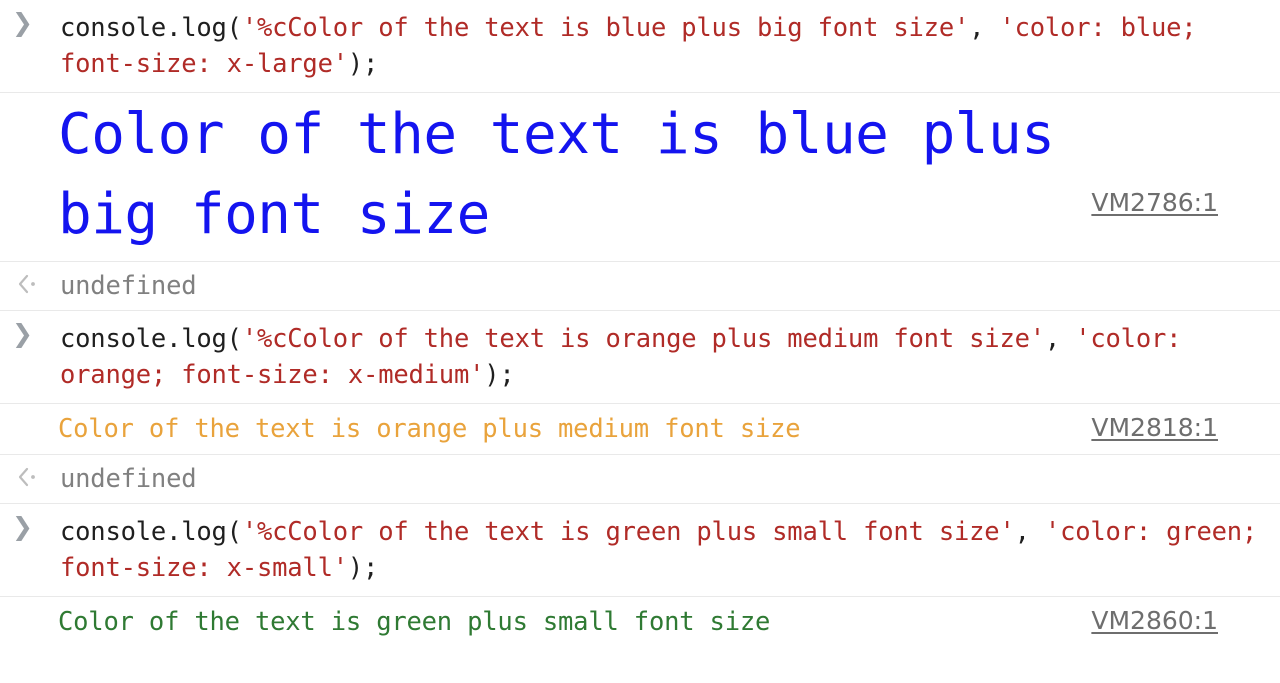 The height and width of the screenshot is (683, 1280). What do you see at coordinates (1154, 621) in the screenshot?
I see `source-link: VM2860:1` at bounding box center [1154, 621].